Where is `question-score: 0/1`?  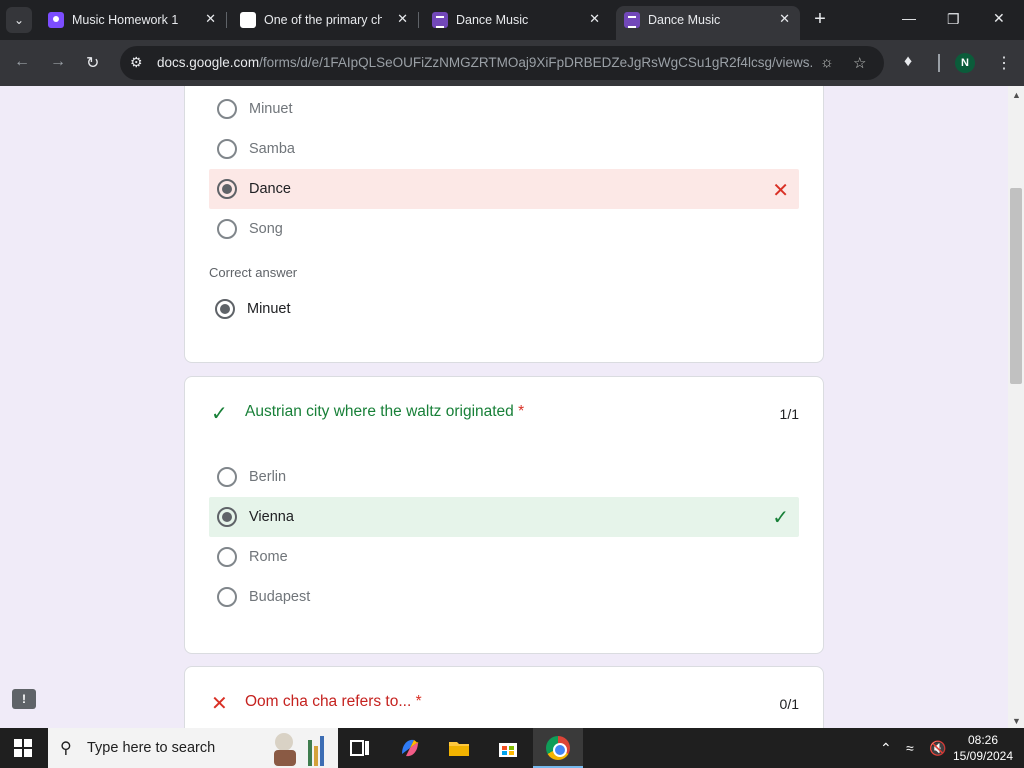 question-score: 0/1 is located at coordinates (789, 704).